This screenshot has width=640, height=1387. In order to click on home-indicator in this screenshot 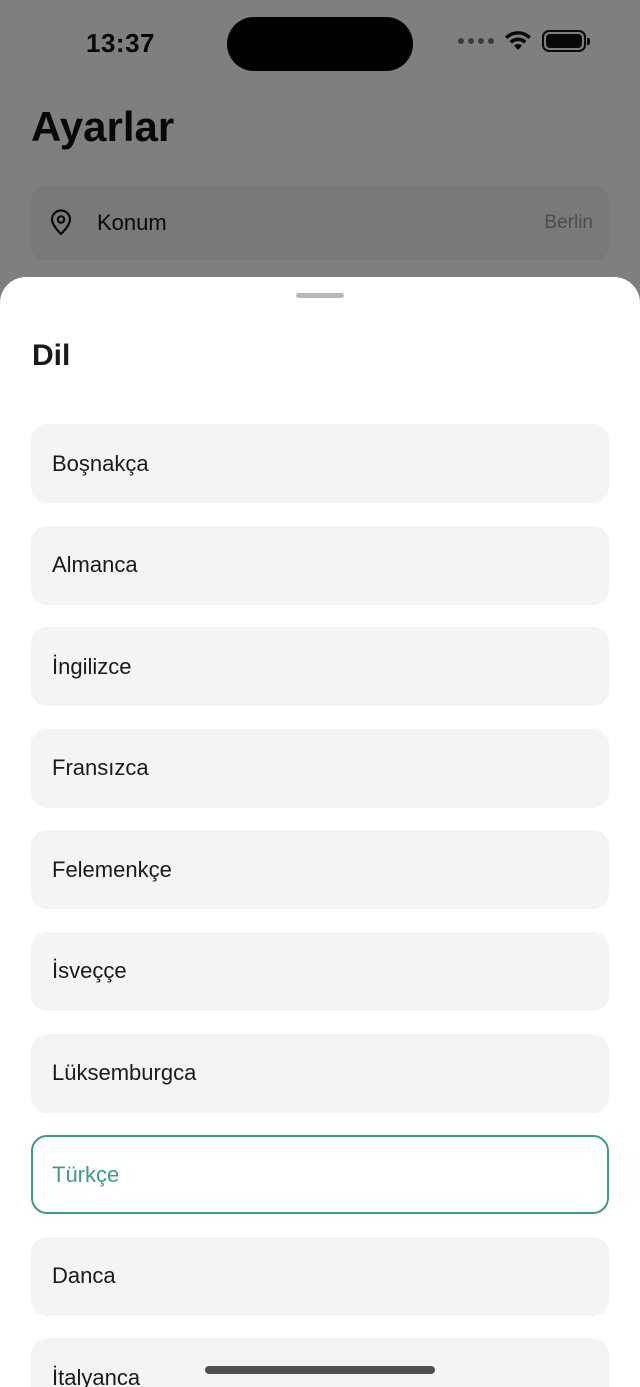, I will do `click(320, 1370)`.